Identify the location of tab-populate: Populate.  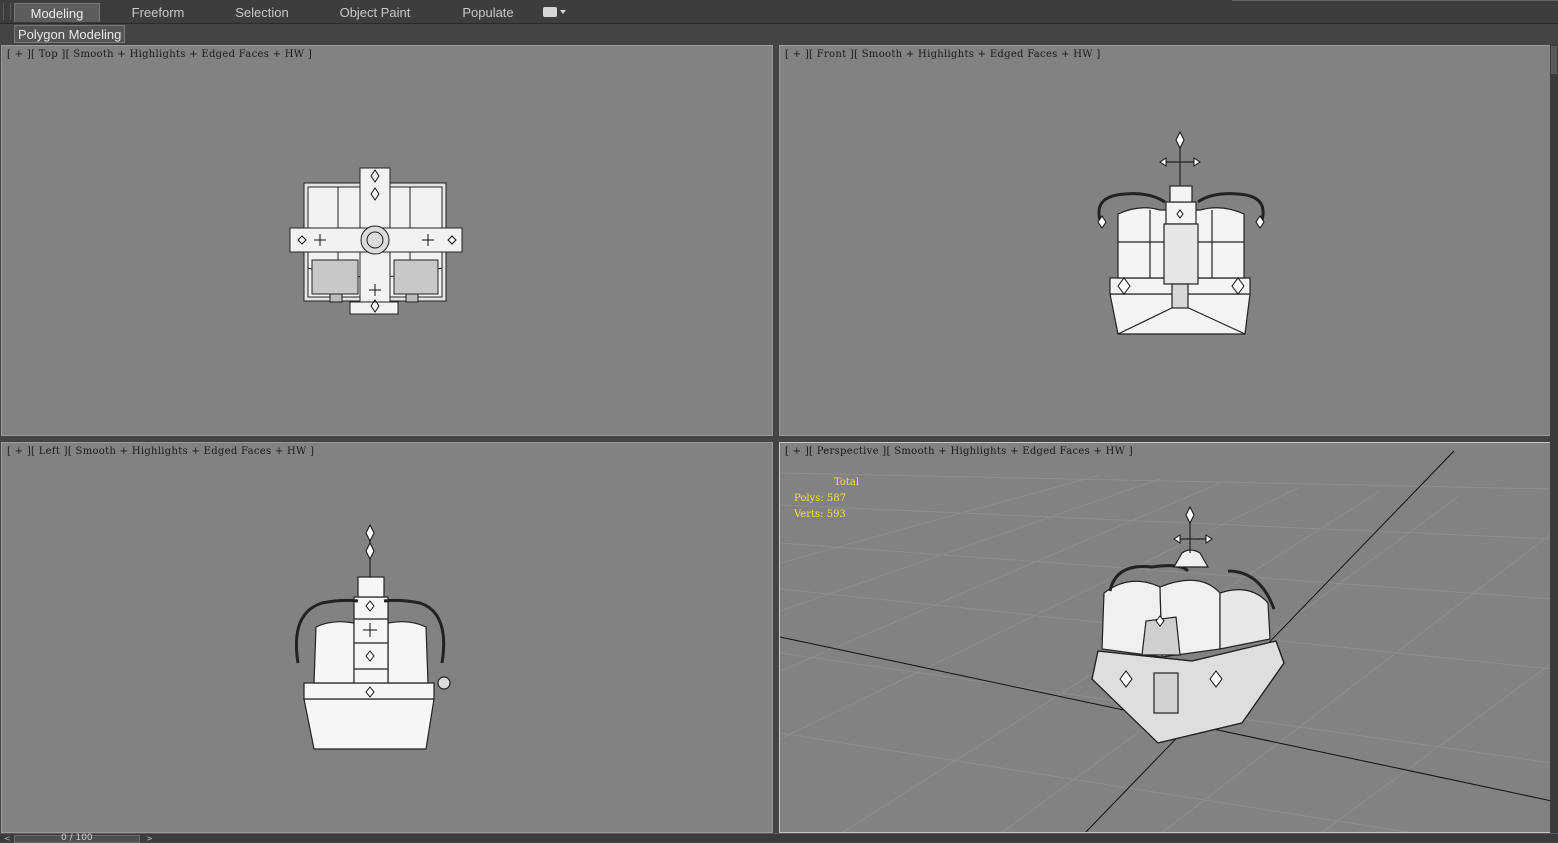
(488, 12).